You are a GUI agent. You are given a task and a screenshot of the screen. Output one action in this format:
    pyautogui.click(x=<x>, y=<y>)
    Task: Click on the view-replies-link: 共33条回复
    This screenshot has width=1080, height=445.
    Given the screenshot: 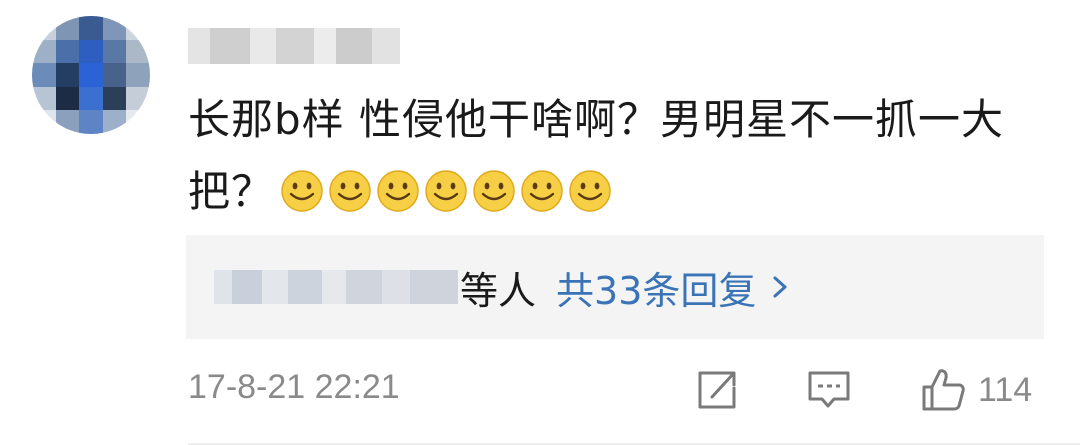 What is the action you would take?
    pyautogui.click(x=656, y=287)
    